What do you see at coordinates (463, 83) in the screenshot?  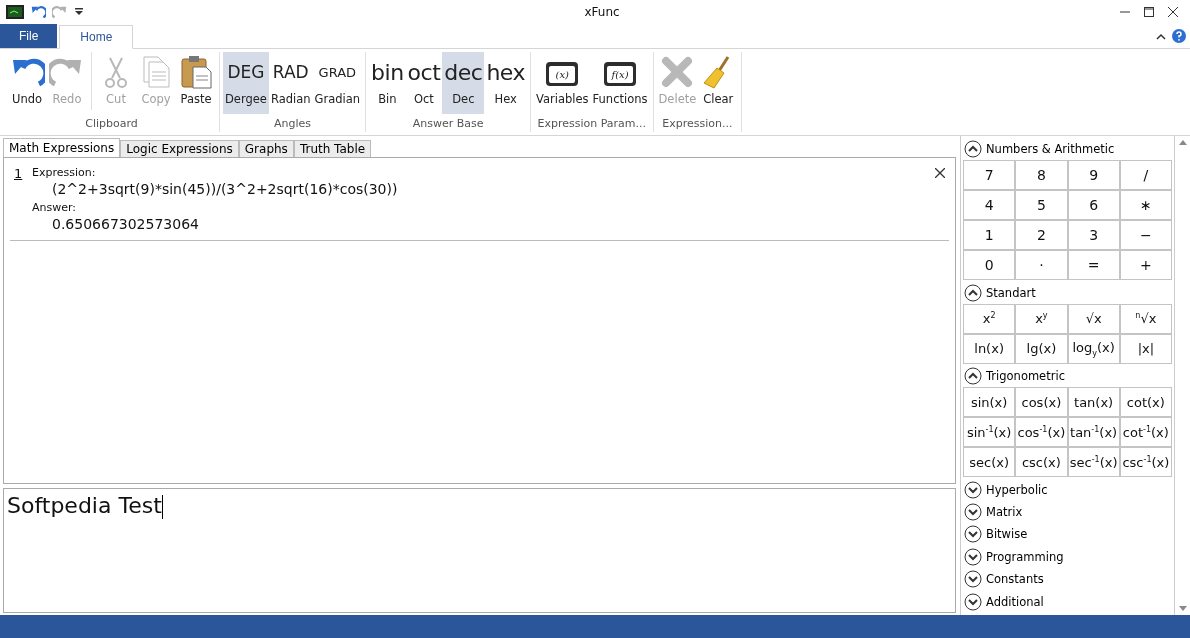 I see `ribbon-button: dec Dec` at bounding box center [463, 83].